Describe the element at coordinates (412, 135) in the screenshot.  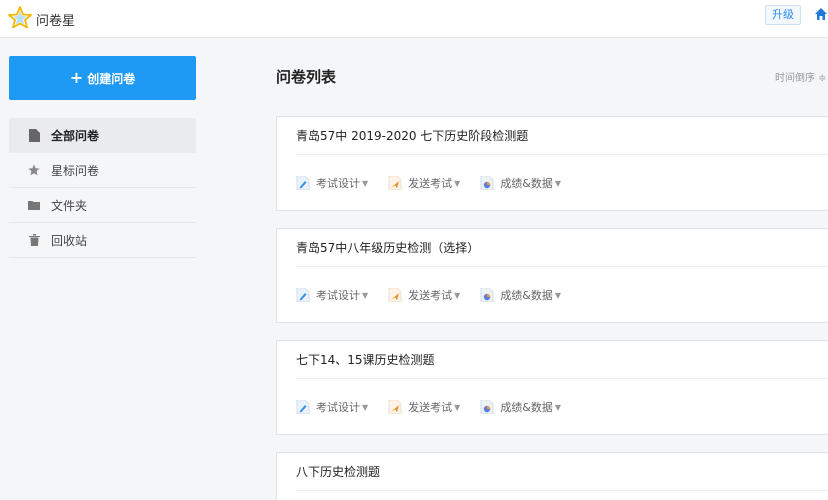
I see `survey-title: 青岛57中 2019-2020 七下历史阶段检测题` at that location.